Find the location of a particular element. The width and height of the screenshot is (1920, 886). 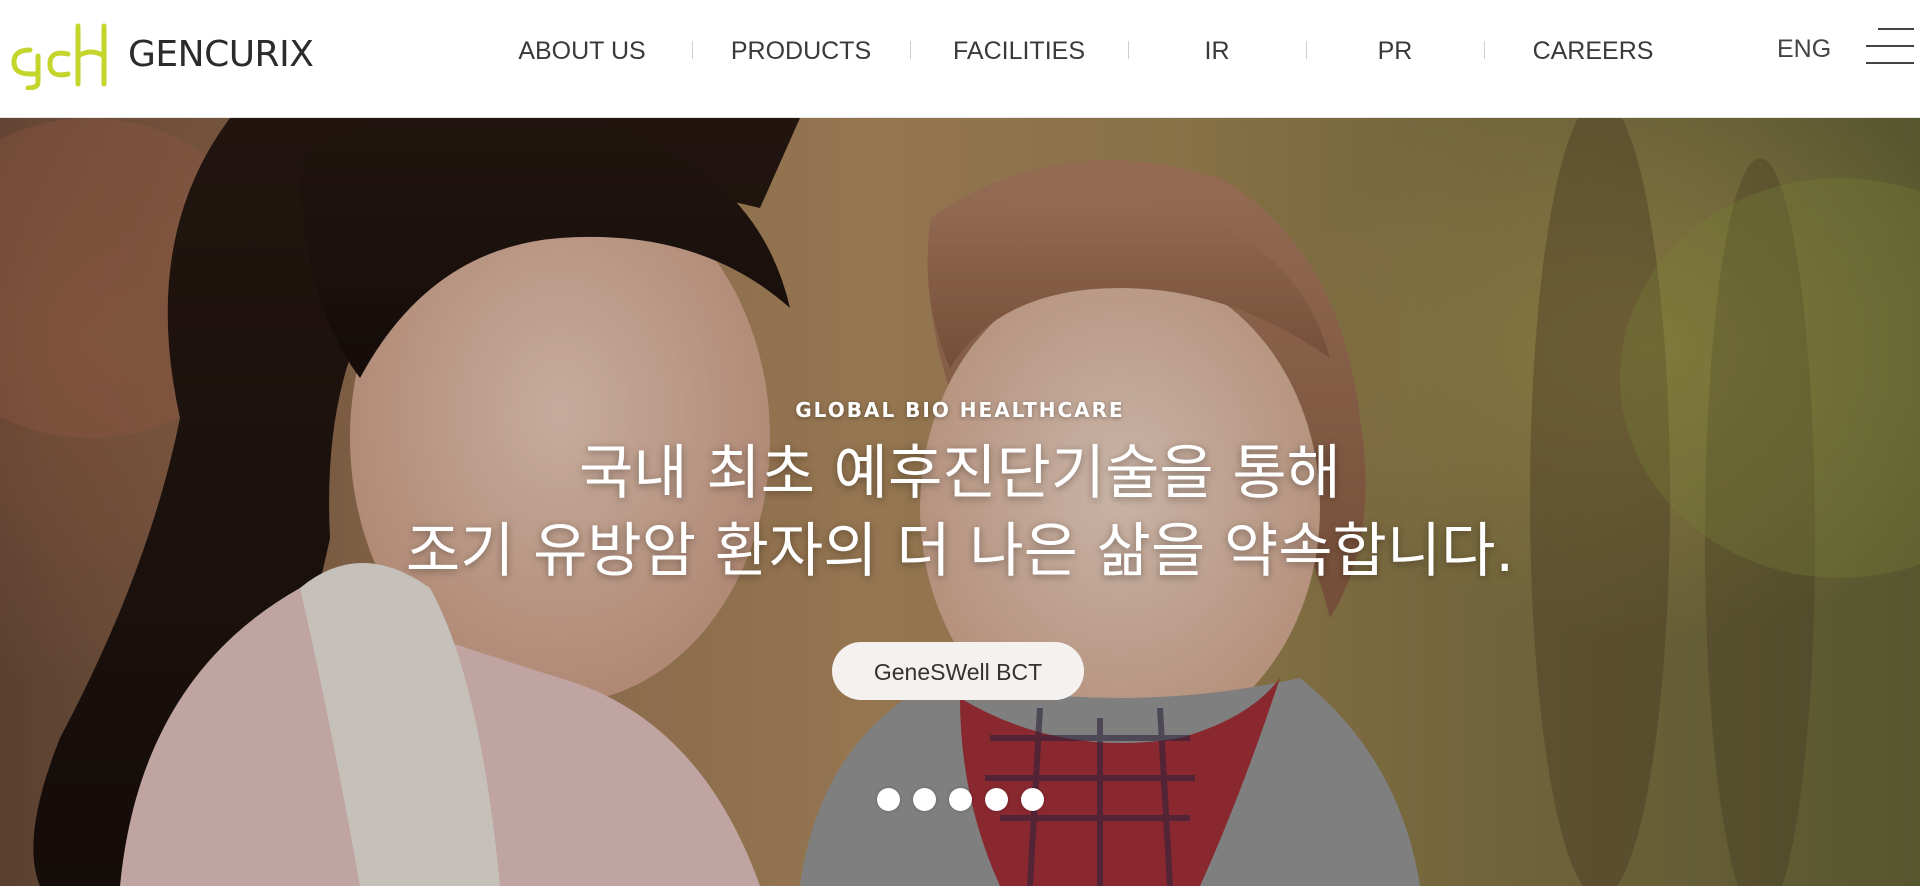

brand-name: GENCURIX is located at coordinates (221, 54).